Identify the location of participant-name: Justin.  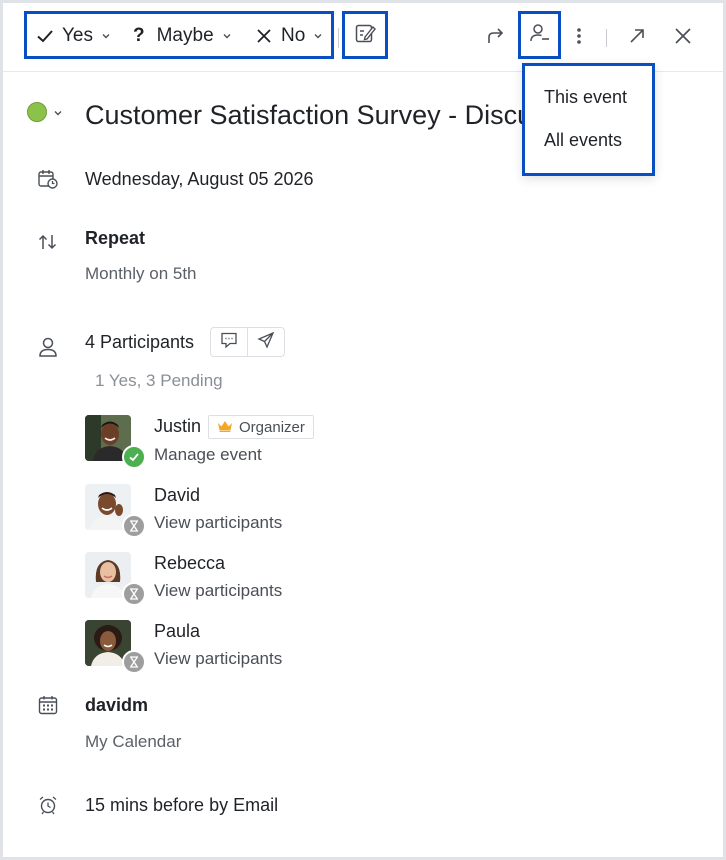
(178, 426).